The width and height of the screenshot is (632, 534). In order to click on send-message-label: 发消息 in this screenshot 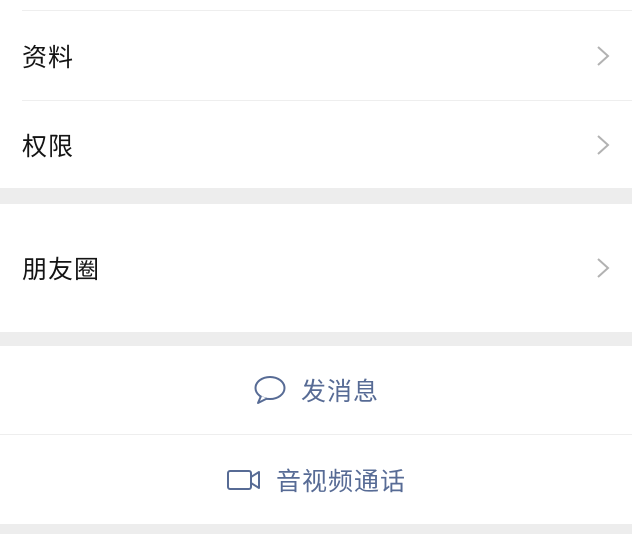, I will do `click(339, 391)`.